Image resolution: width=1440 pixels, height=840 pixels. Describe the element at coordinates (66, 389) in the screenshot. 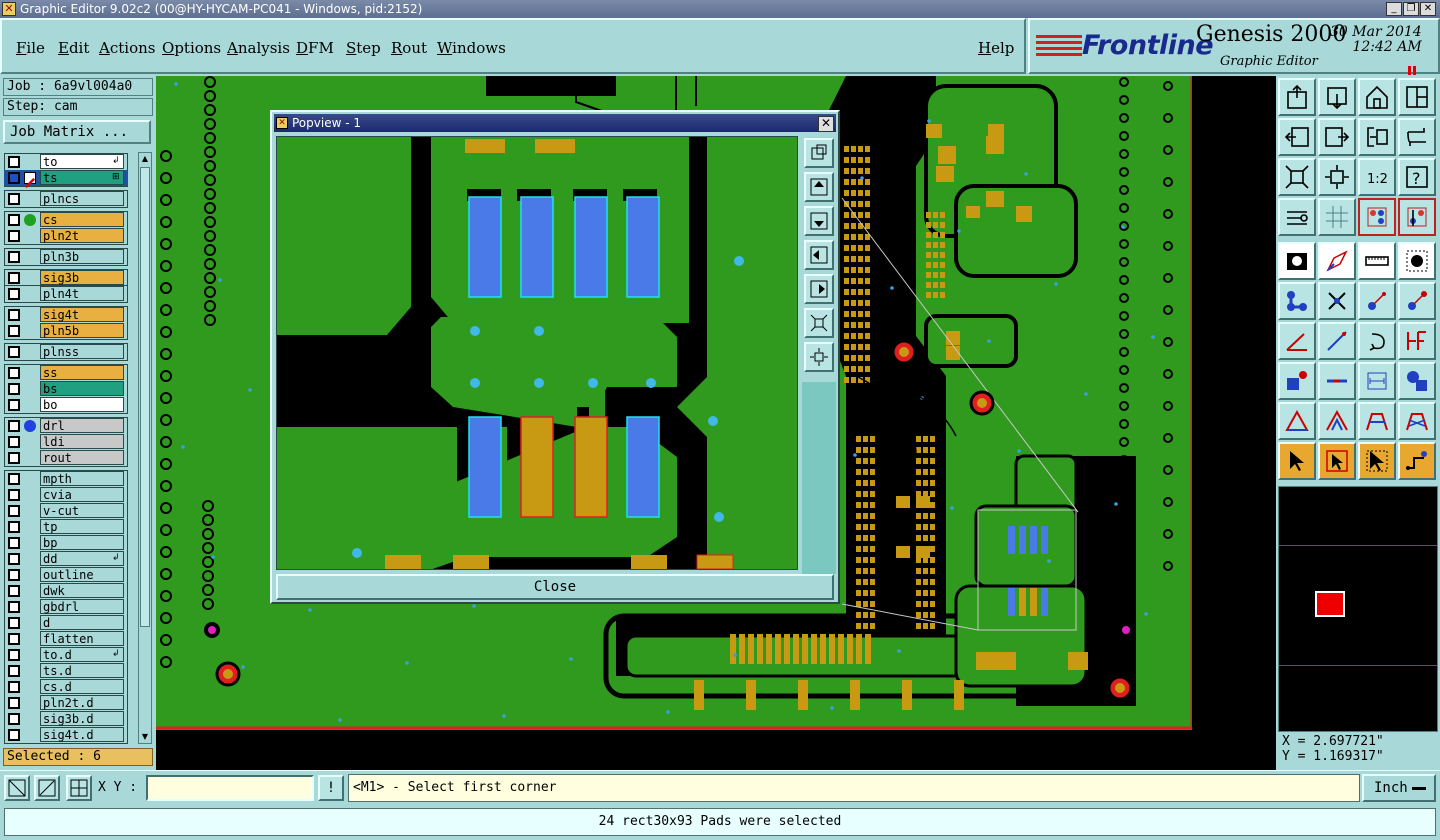

I see `layer-row-bs: bs` at that location.